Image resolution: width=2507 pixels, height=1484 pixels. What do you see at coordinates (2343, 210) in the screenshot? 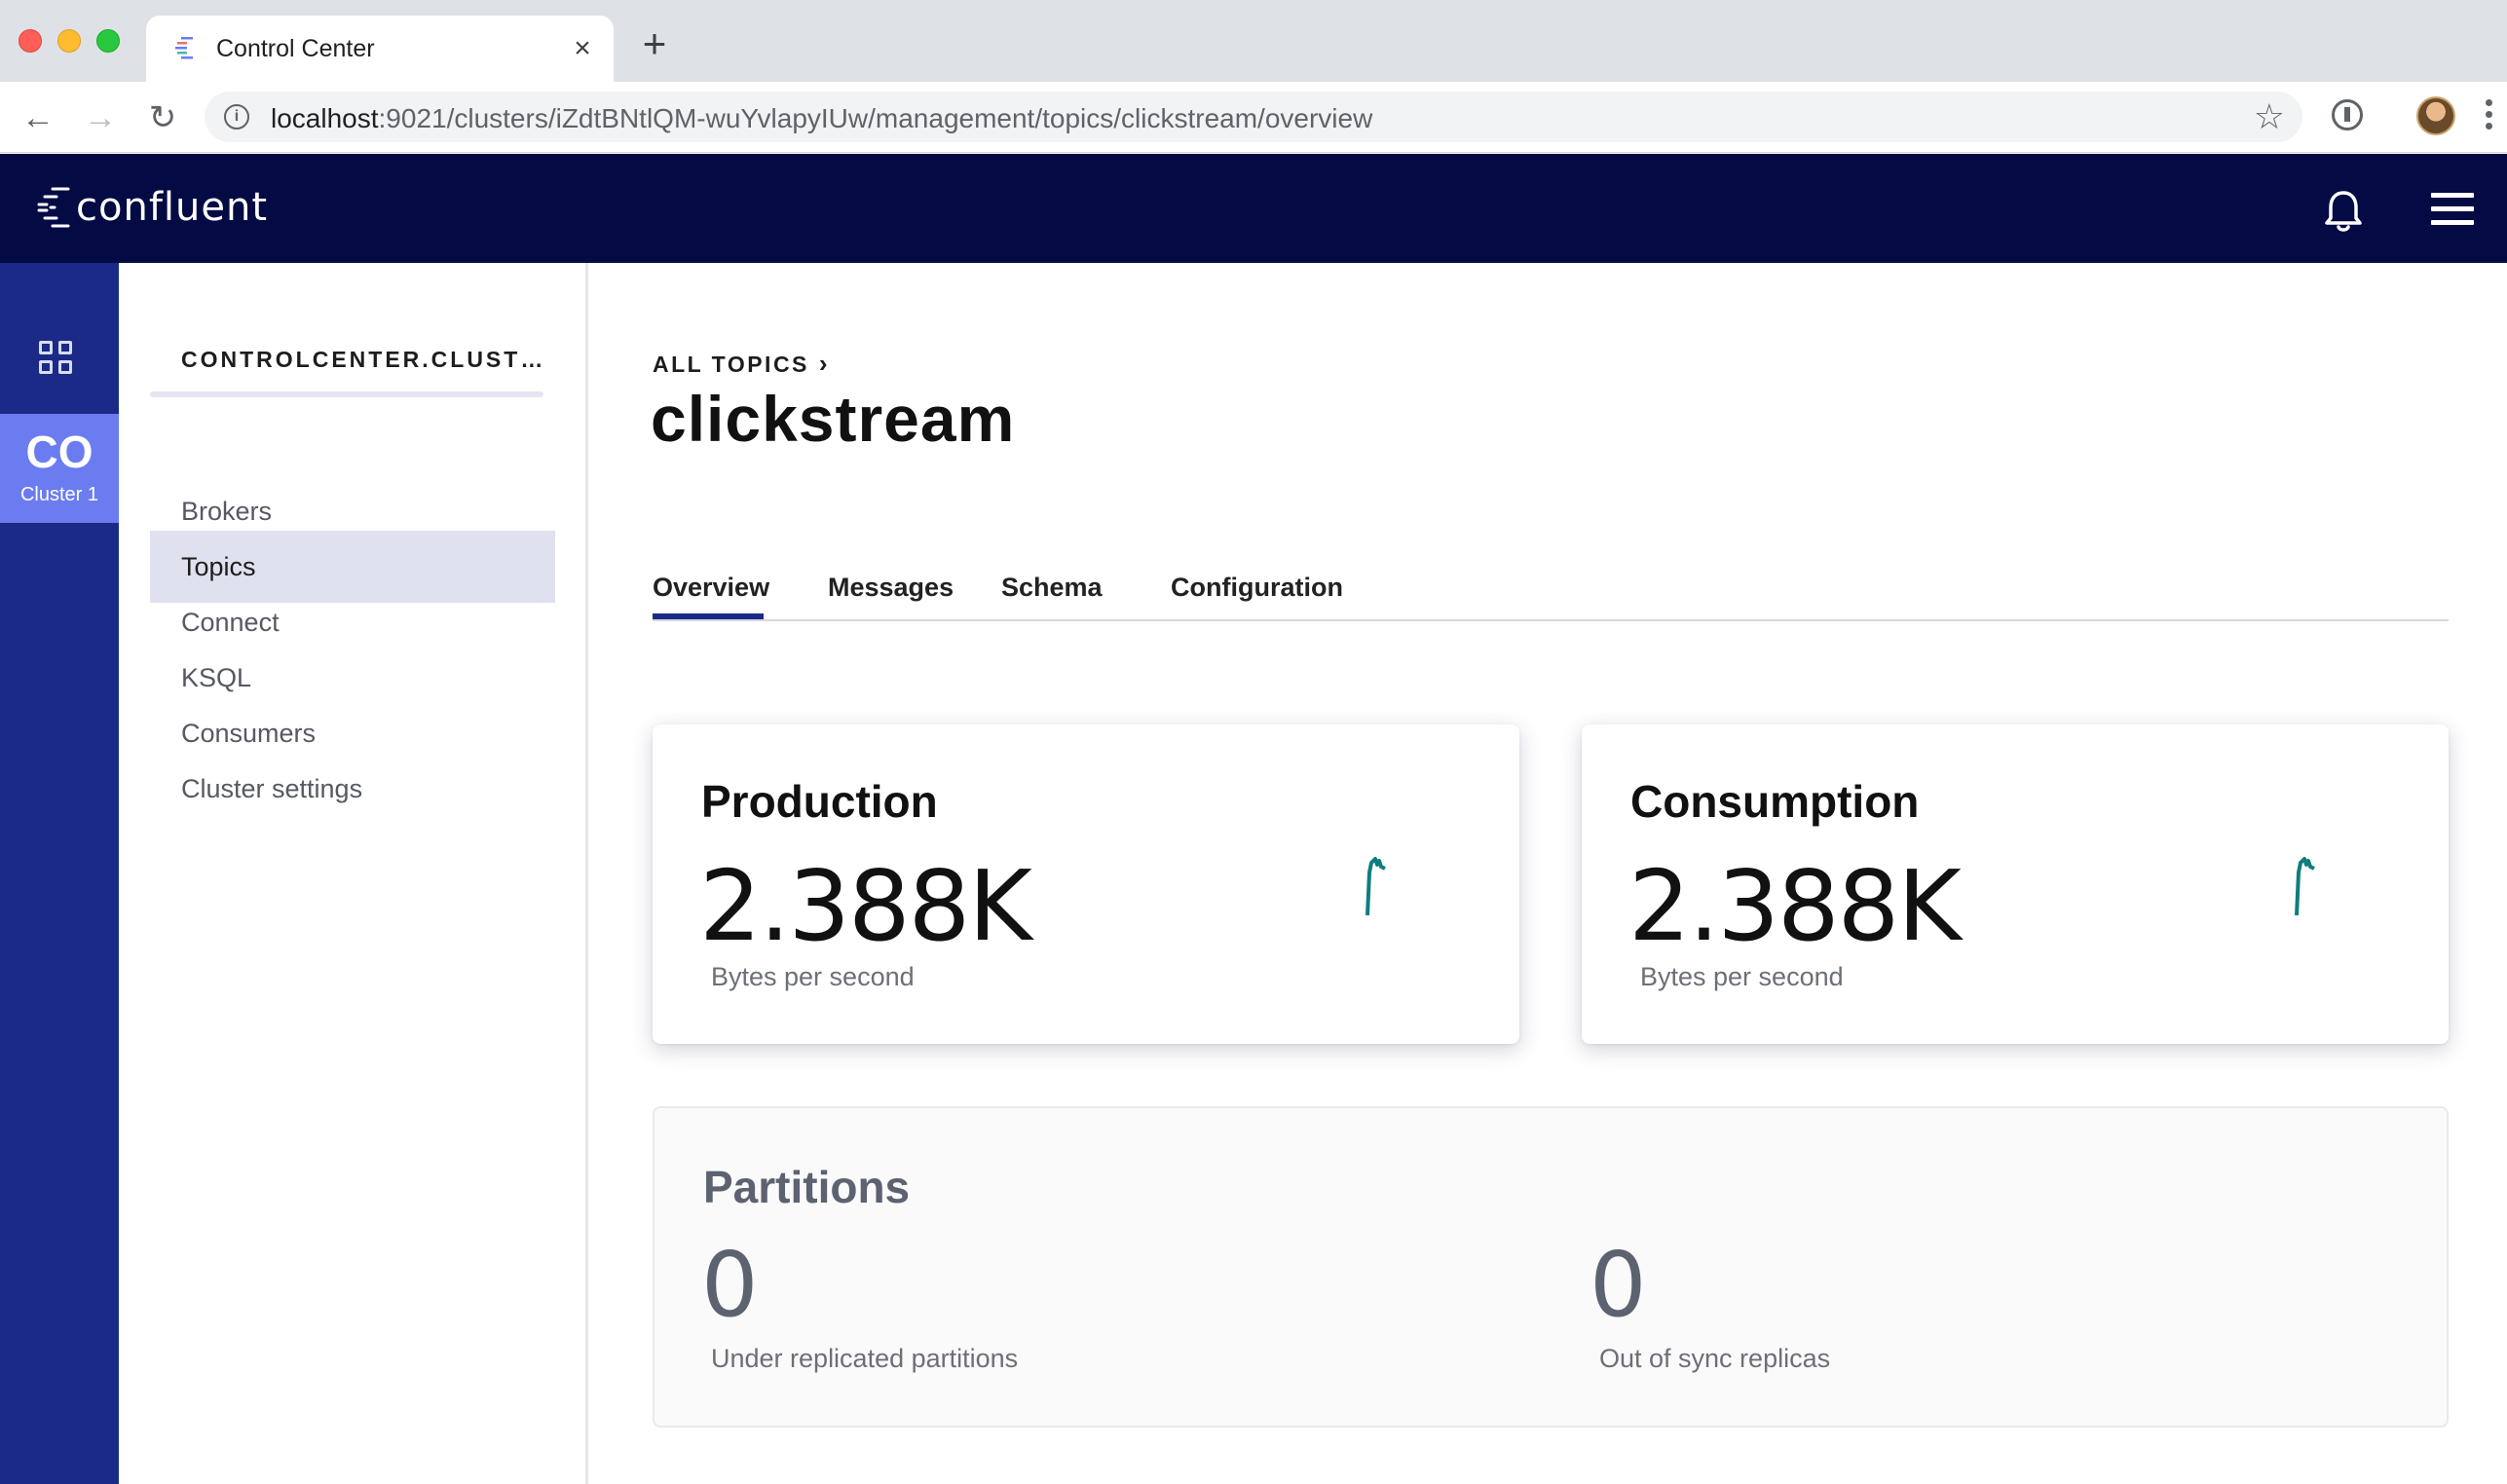
I see `notification-bell-icon` at bounding box center [2343, 210].